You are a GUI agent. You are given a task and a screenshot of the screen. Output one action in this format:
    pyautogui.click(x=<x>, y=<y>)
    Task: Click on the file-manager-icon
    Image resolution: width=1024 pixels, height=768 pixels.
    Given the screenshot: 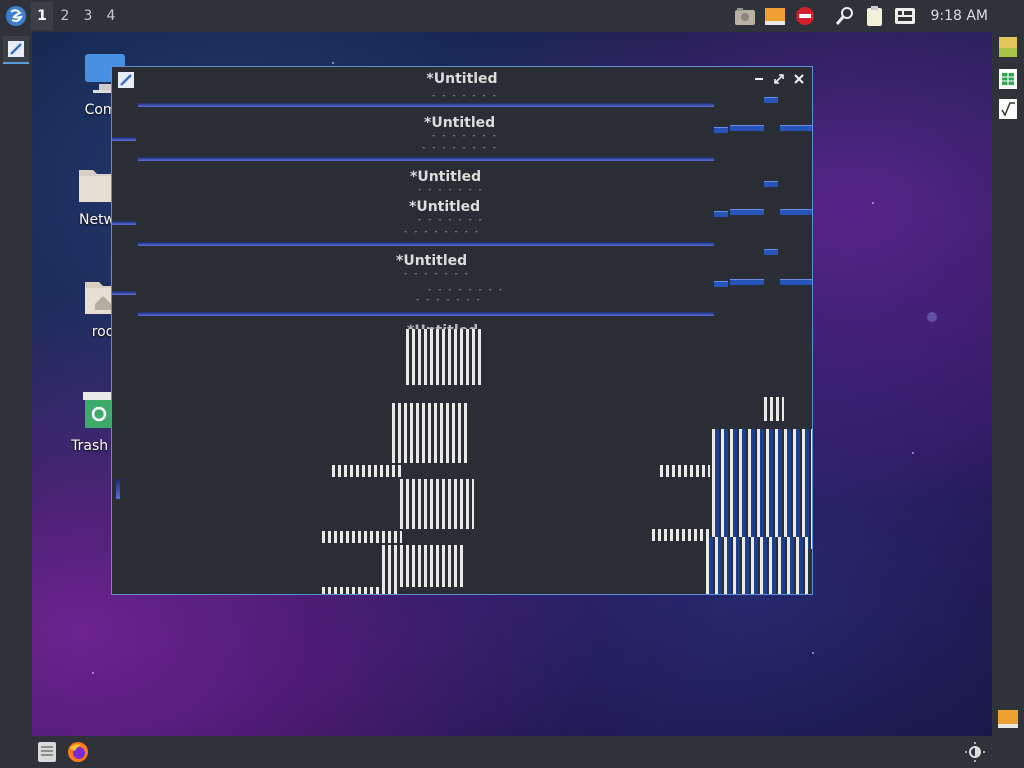 What is the action you would take?
    pyautogui.click(x=47, y=752)
    